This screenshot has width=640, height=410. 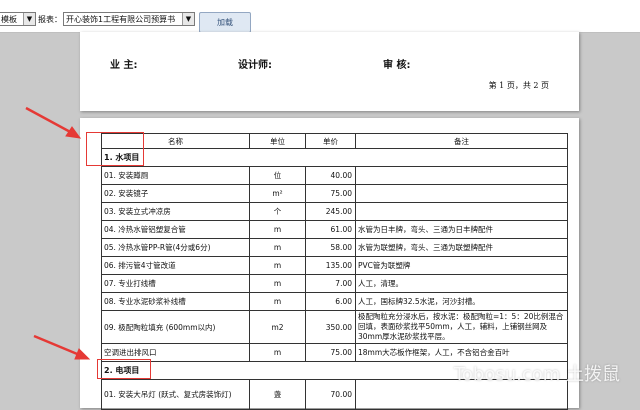 What do you see at coordinates (175, 247) in the screenshot?
I see `cell-name: 05. 冷热水管PP-R管(4分或6分)` at bounding box center [175, 247].